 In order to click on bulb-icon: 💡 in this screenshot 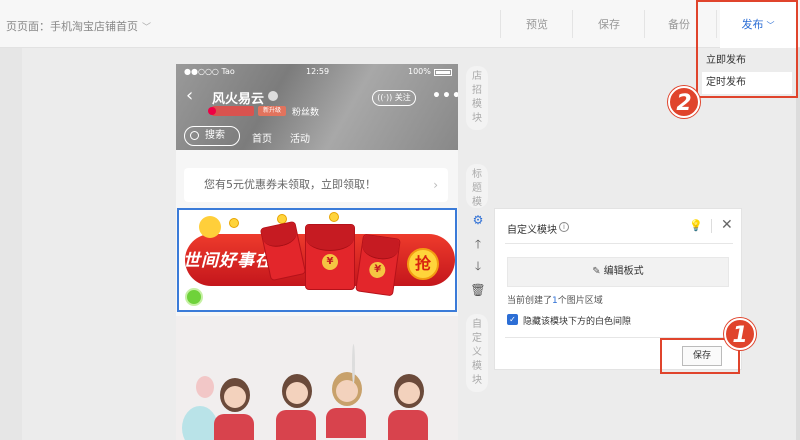, I will do `click(696, 225)`.